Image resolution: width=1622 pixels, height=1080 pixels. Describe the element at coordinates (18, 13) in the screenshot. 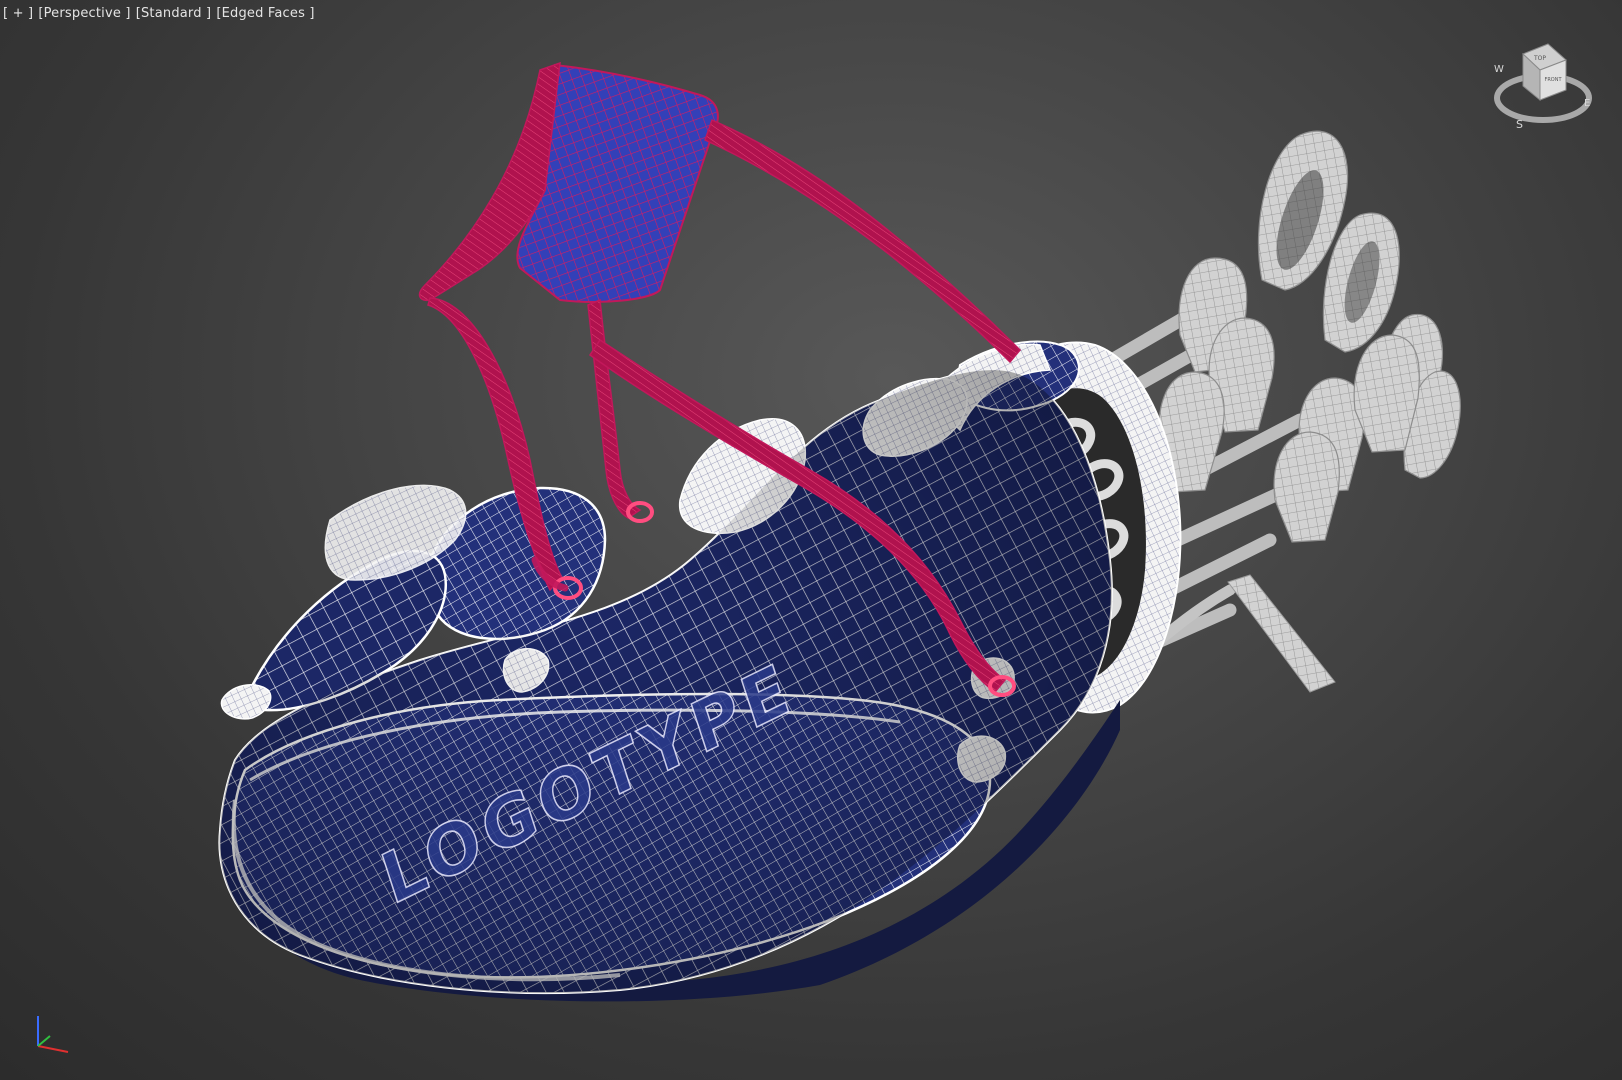

I see `viewport-plus-menu: [ + ]` at that location.